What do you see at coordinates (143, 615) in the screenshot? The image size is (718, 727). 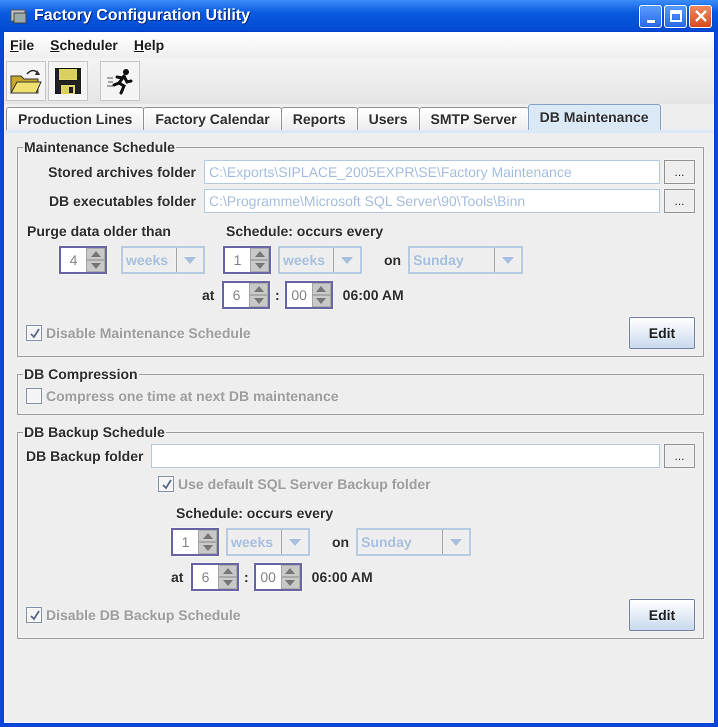 I see `checkbox-label: Disable DB Backup Schedule` at bounding box center [143, 615].